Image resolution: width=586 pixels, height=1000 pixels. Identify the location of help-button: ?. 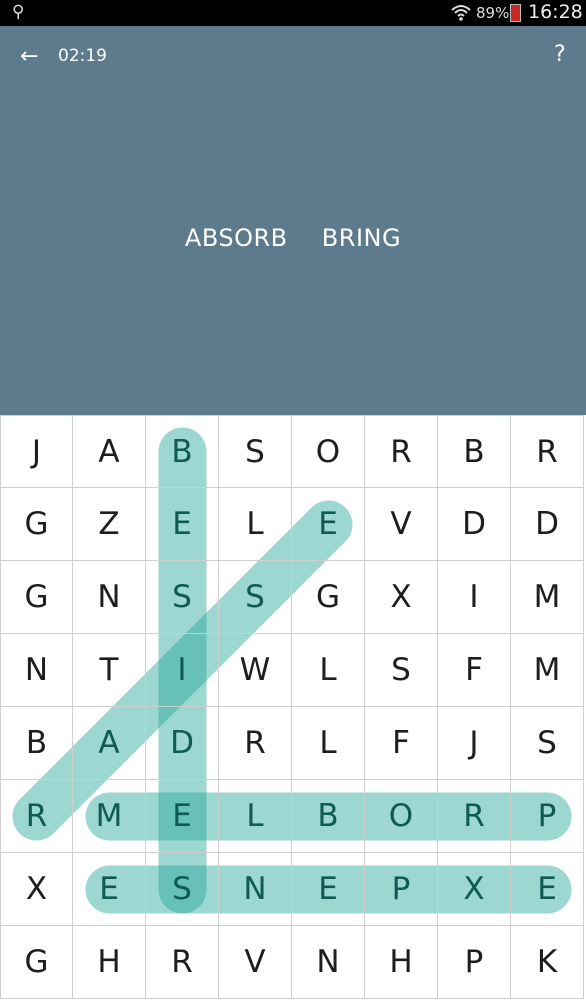
(560, 54).